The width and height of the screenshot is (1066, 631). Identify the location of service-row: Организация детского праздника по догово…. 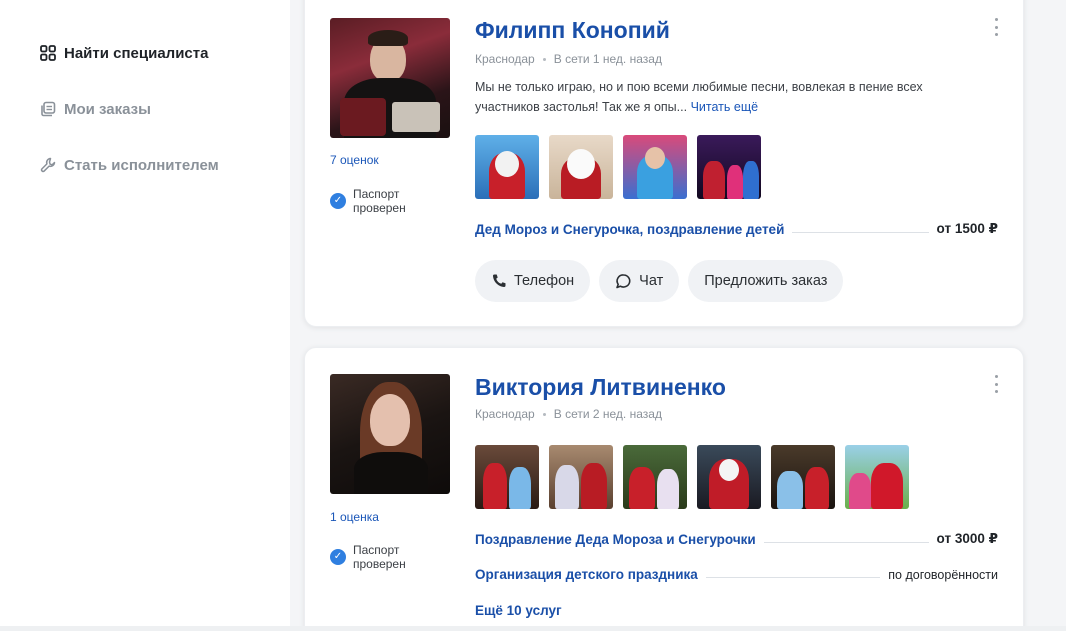
(736, 574).